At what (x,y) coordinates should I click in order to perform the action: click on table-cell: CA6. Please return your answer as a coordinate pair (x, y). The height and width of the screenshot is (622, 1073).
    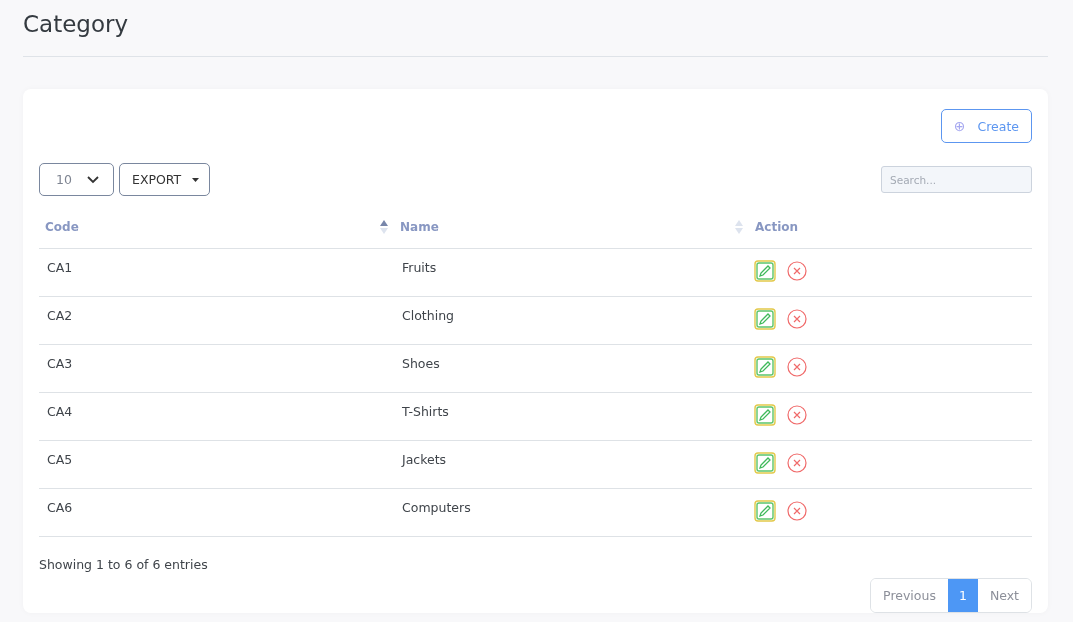
    Looking at the image, I should click on (60, 507).